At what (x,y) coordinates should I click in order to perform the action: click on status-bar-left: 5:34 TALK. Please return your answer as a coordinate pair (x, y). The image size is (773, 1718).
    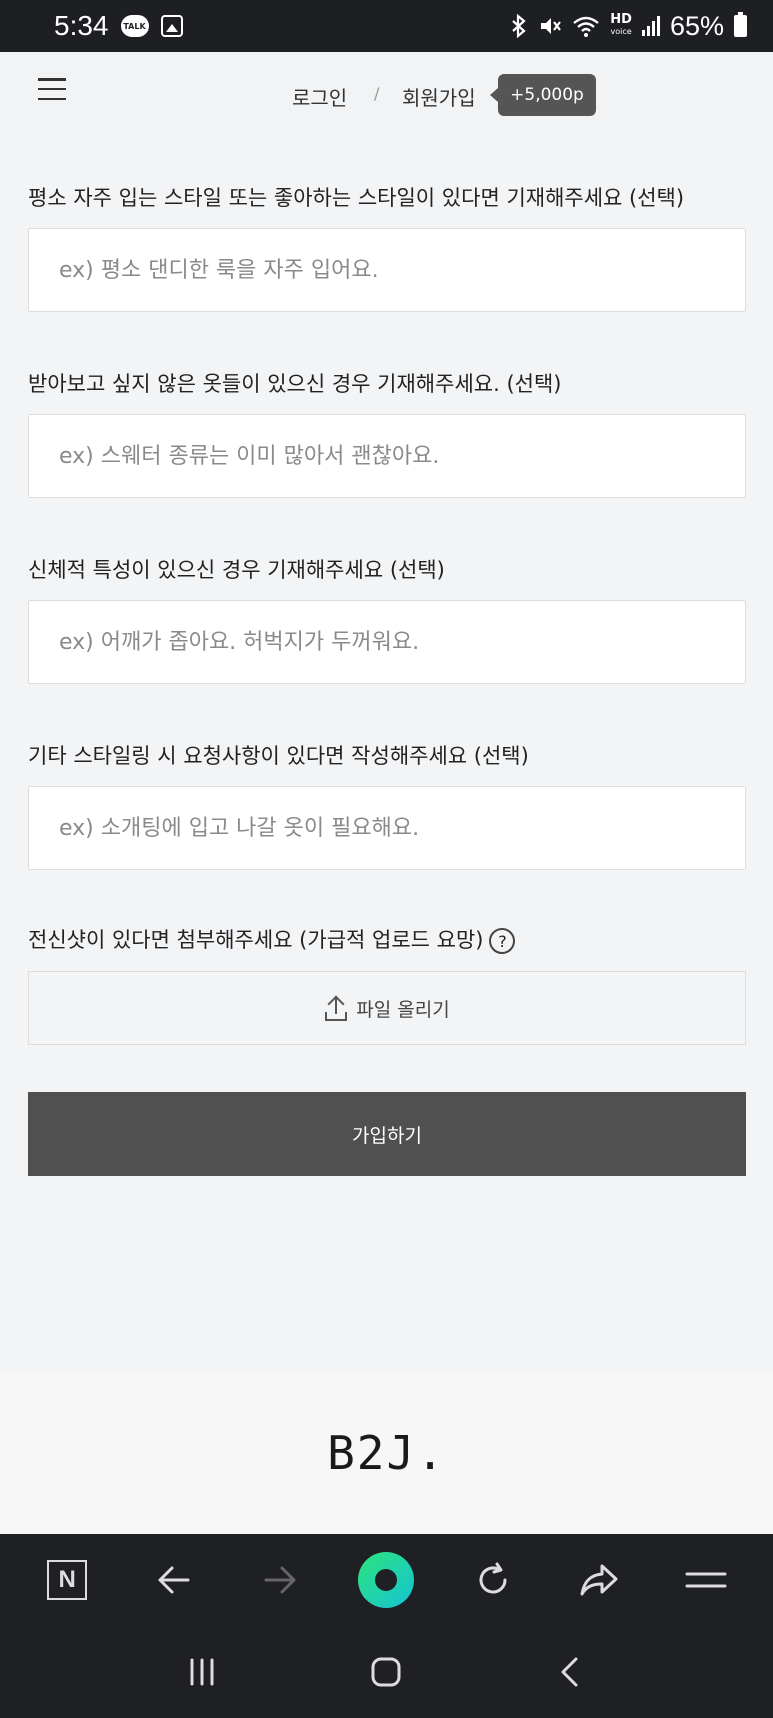
    Looking at the image, I should click on (118, 26).